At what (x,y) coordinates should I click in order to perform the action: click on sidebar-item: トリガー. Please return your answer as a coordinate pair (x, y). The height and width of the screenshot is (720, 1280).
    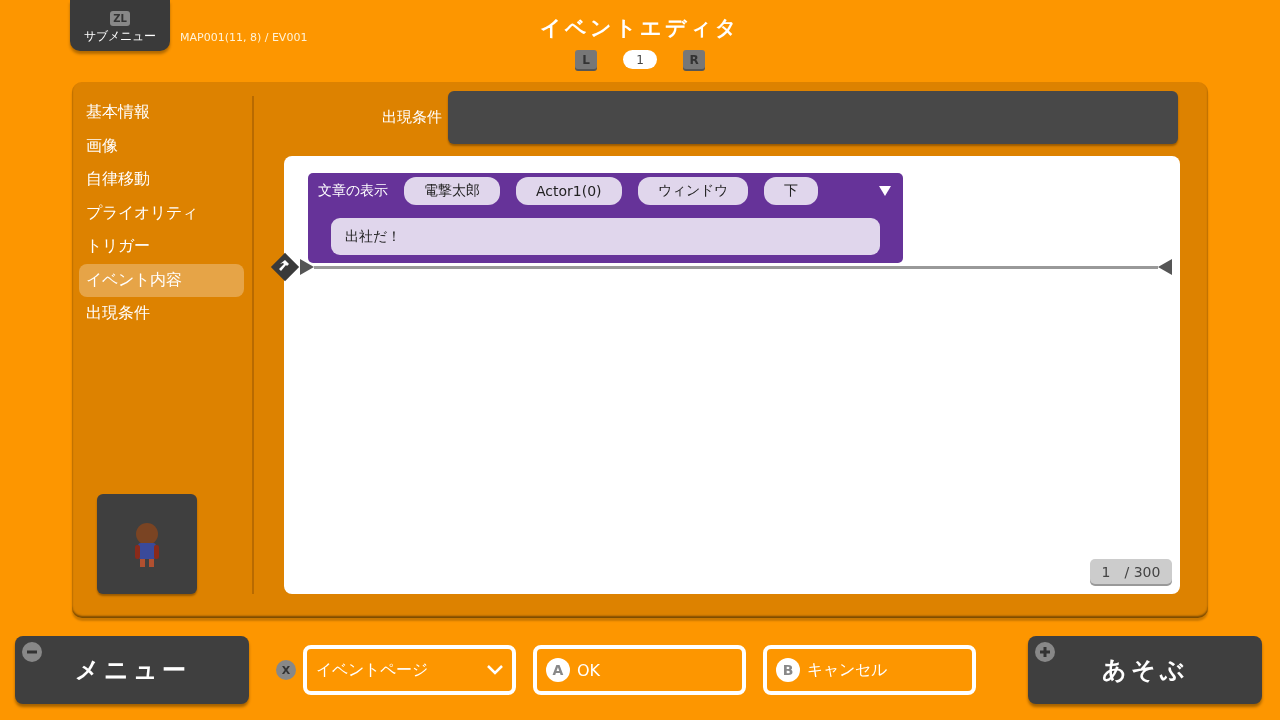
    Looking at the image, I should click on (161, 247).